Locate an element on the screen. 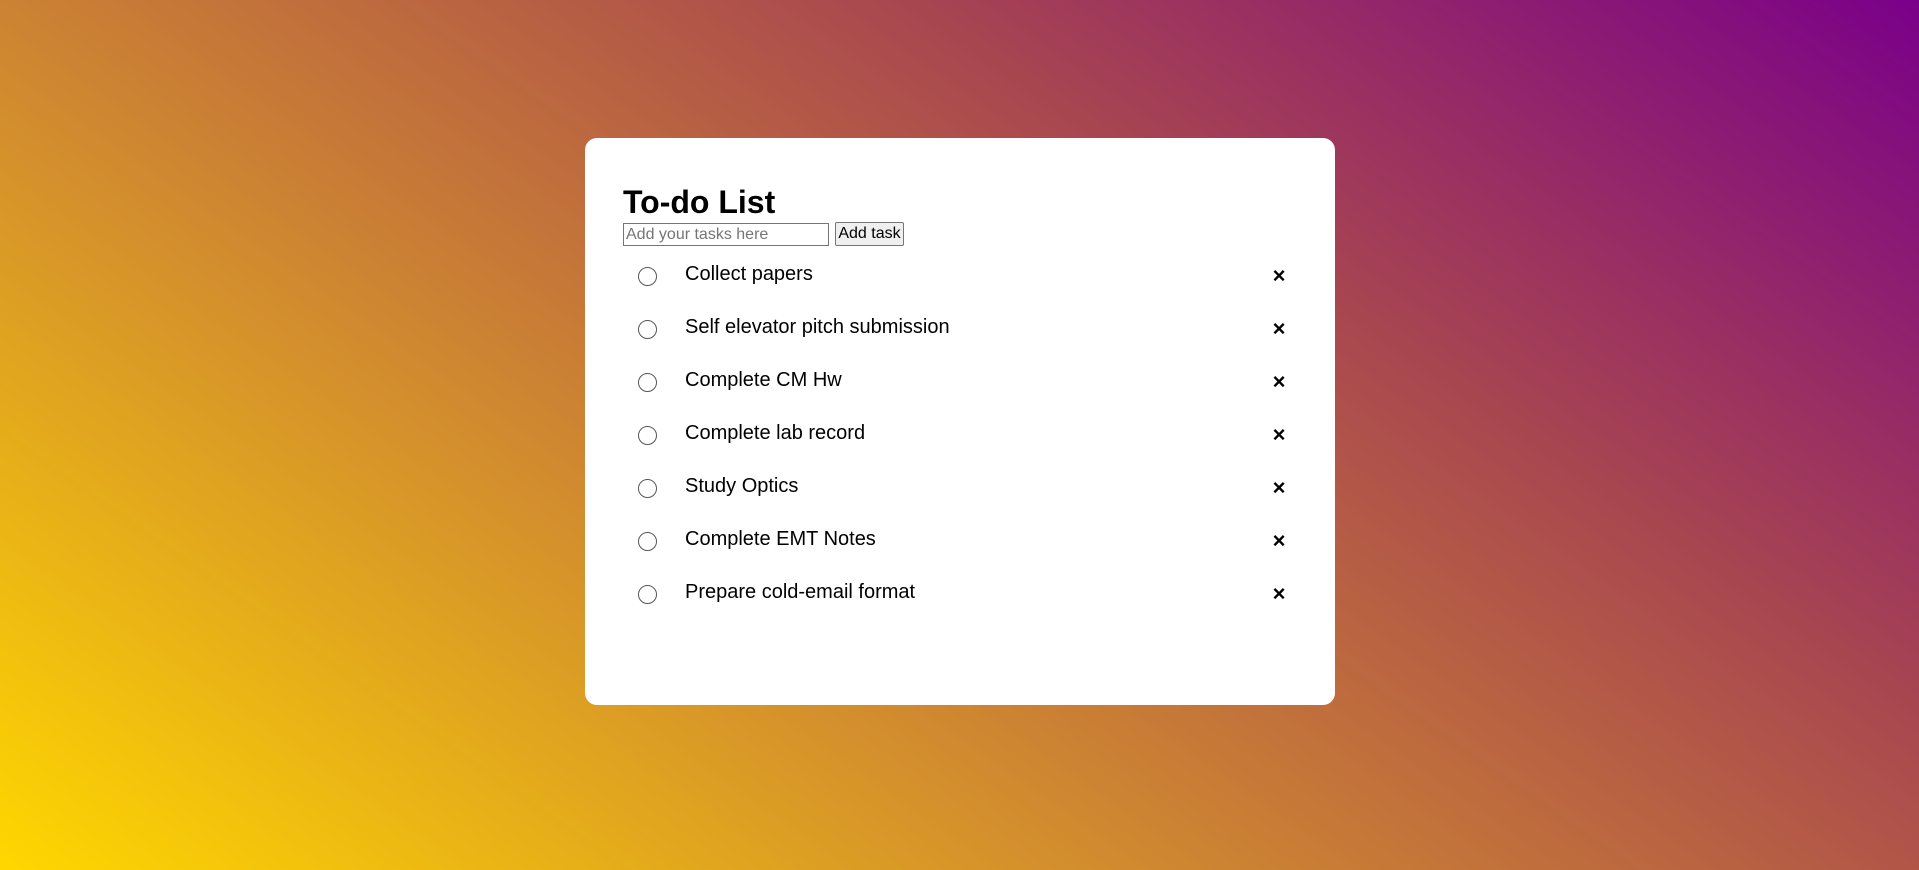  task-item: Collect papers × is located at coordinates (960, 282).